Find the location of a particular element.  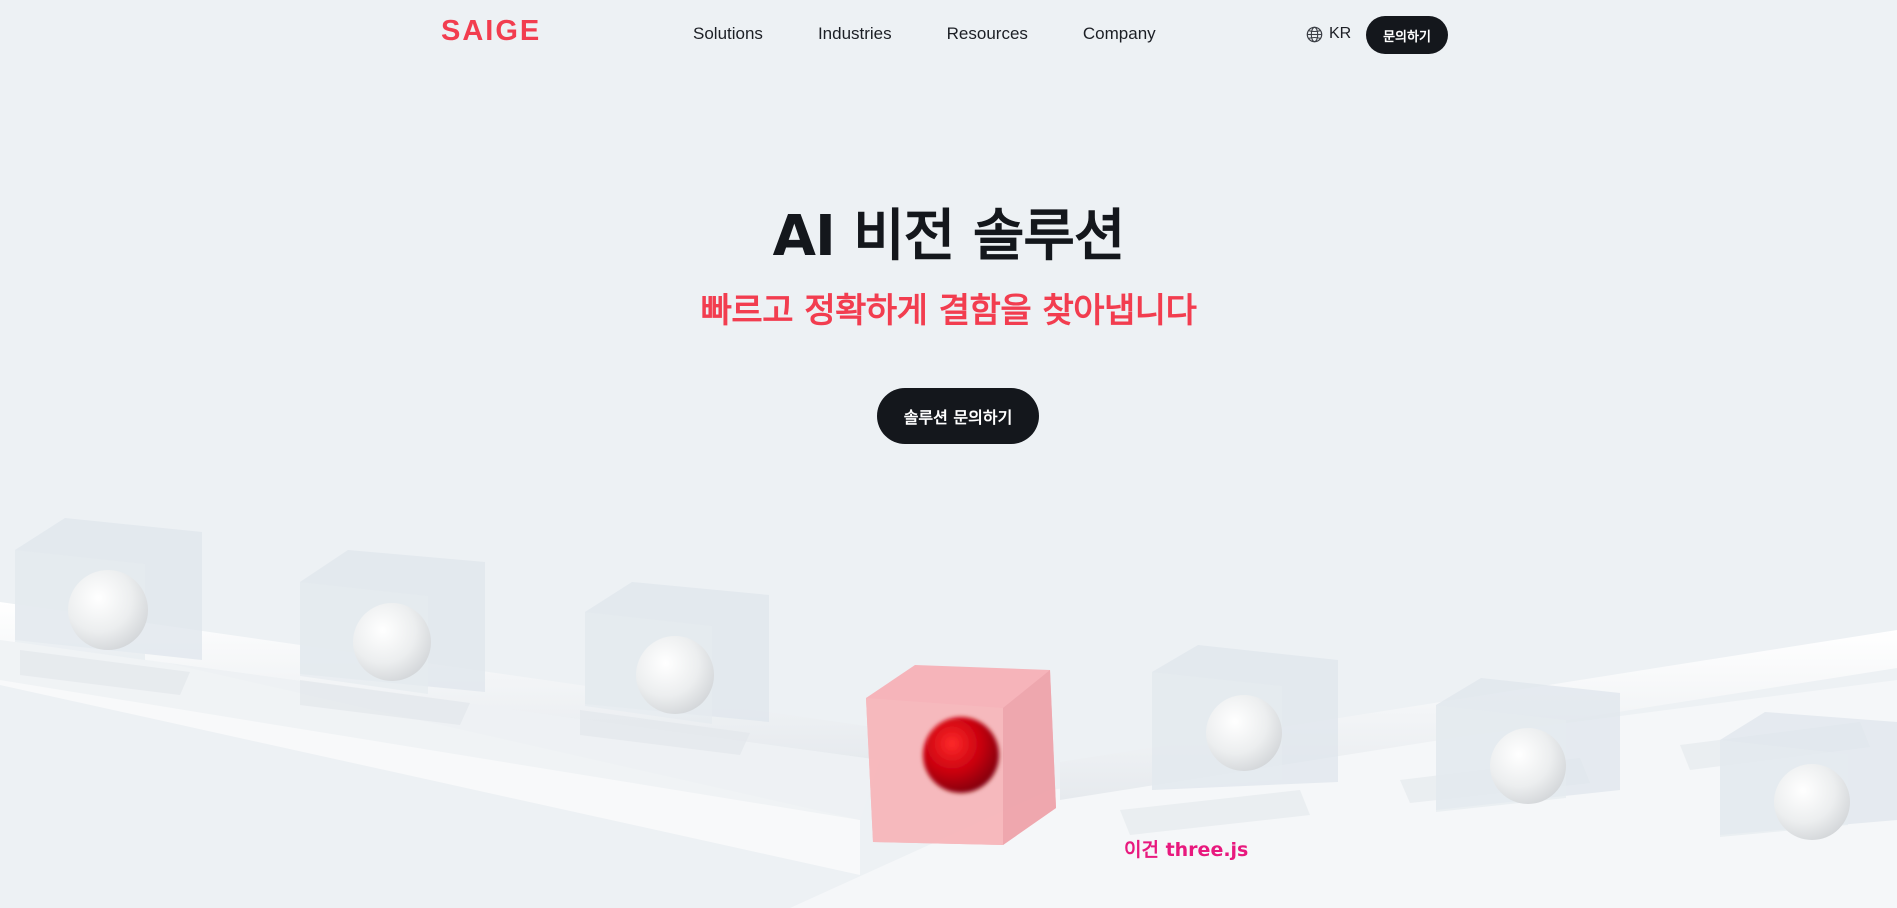

hero-subtitle: 빠르고 정확하게 결함을 찾아냅니다 is located at coordinates (948, 311).